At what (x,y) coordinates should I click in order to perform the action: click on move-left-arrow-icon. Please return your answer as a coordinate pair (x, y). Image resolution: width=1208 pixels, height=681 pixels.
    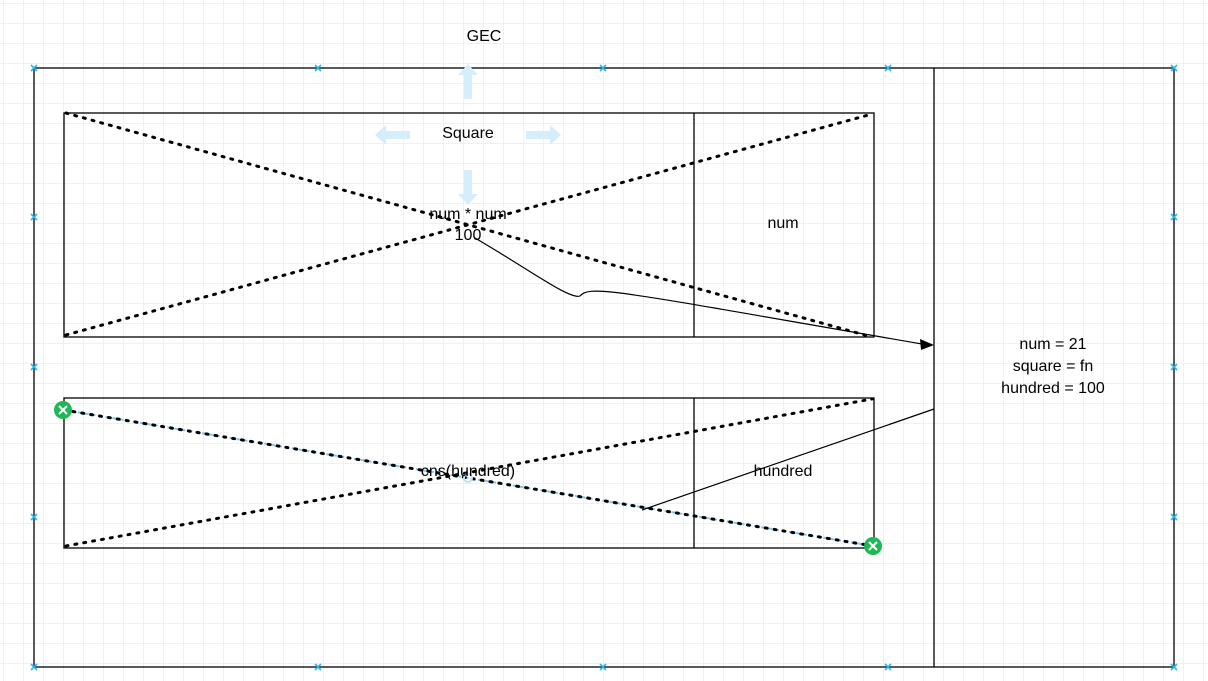
    Looking at the image, I should click on (392, 135).